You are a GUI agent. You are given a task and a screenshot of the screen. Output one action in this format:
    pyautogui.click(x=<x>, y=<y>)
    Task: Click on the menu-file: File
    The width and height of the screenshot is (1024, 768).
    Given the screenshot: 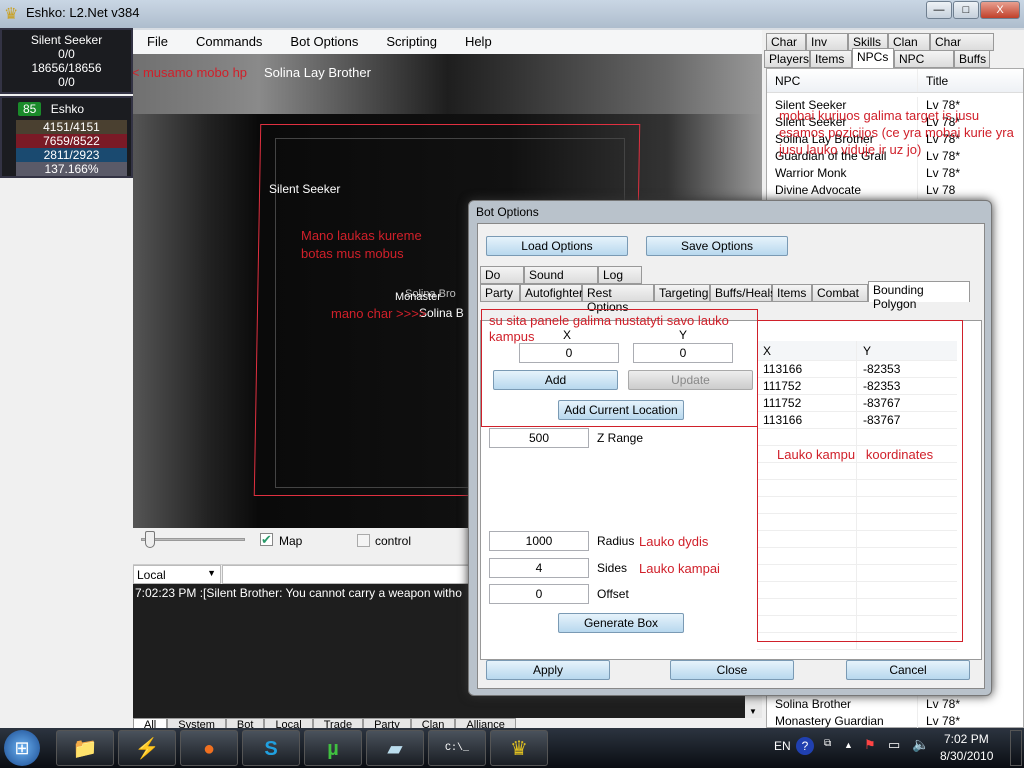 What is the action you would take?
    pyautogui.click(x=157, y=42)
    